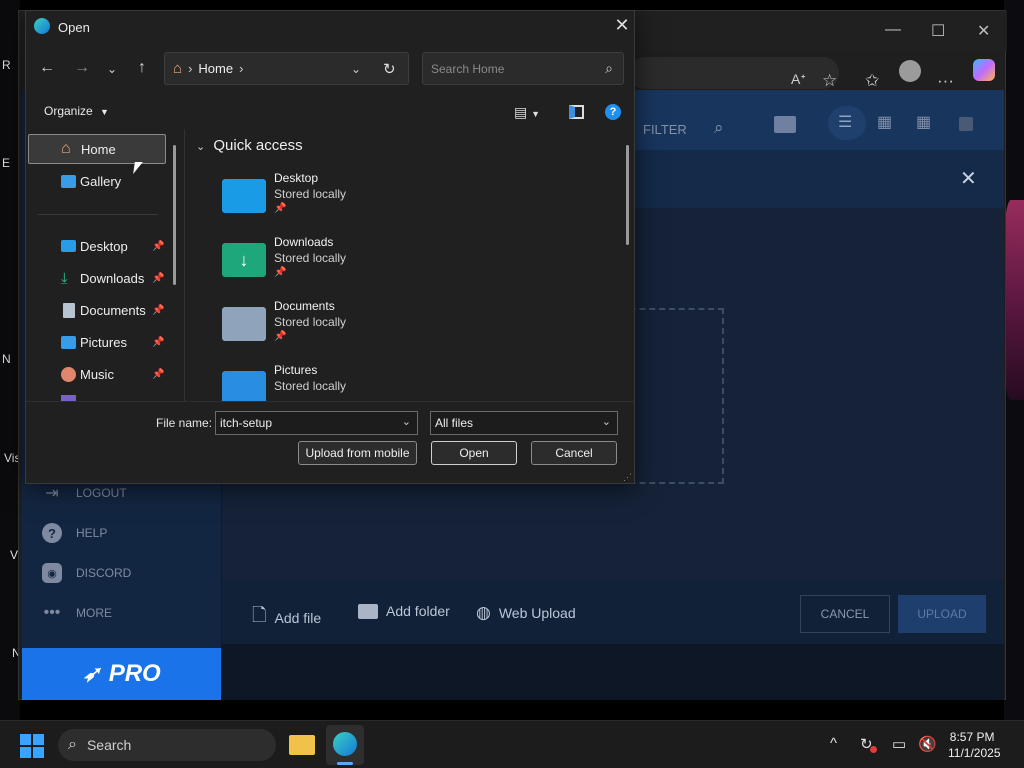 The image size is (1024, 768). Describe the element at coordinates (184, 423) in the screenshot. I see `file-name-label: File name:` at that location.